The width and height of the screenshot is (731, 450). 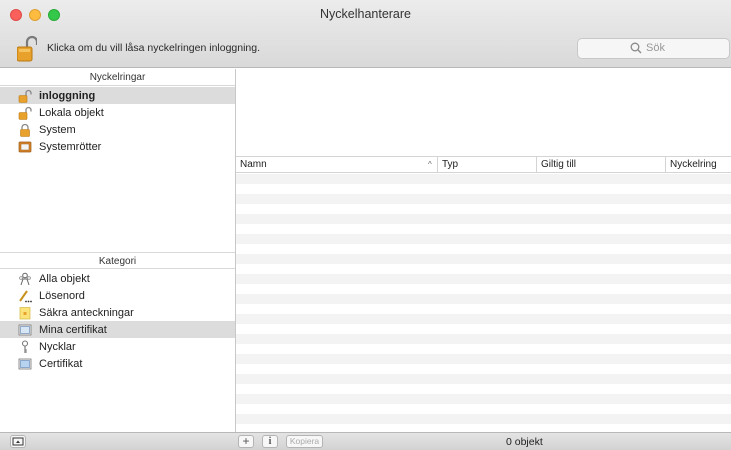 I want to click on sort-ascending-icon: ^, so click(x=430, y=164).